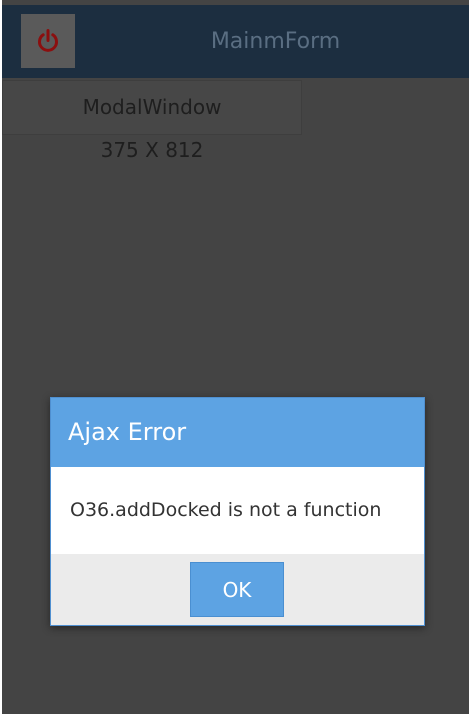 This screenshot has width=469, height=714. I want to click on power-icon, so click(48, 41).